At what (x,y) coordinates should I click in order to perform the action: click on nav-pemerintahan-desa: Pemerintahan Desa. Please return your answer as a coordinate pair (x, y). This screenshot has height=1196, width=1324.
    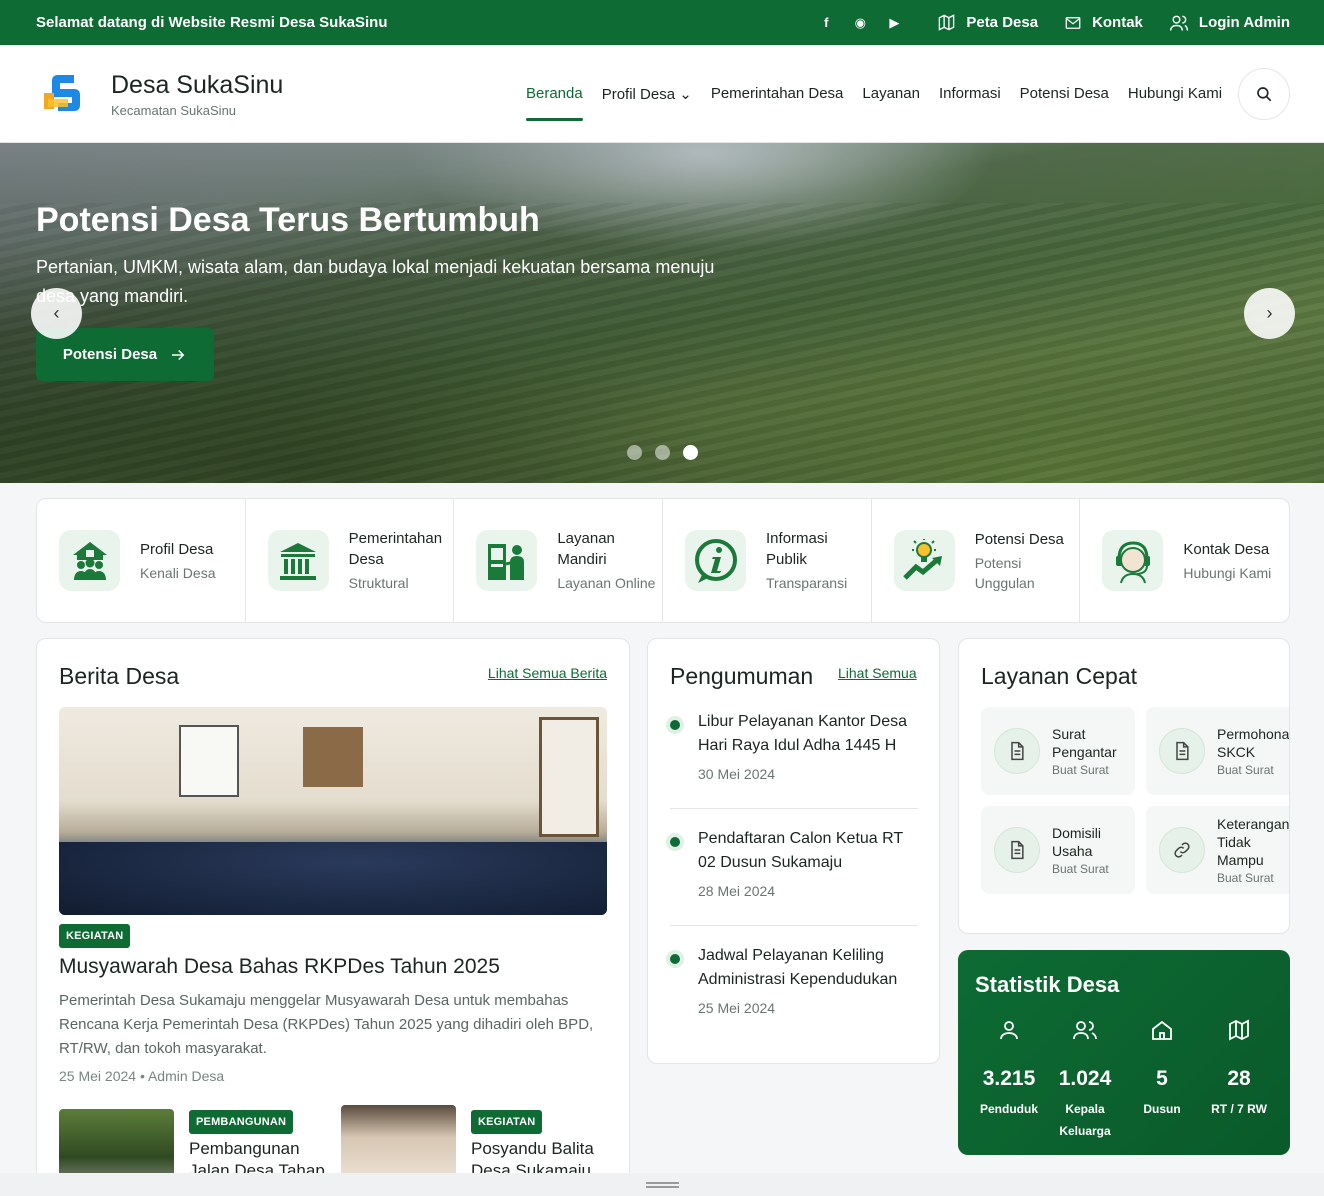
    Looking at the image, I should click on (777, 94).